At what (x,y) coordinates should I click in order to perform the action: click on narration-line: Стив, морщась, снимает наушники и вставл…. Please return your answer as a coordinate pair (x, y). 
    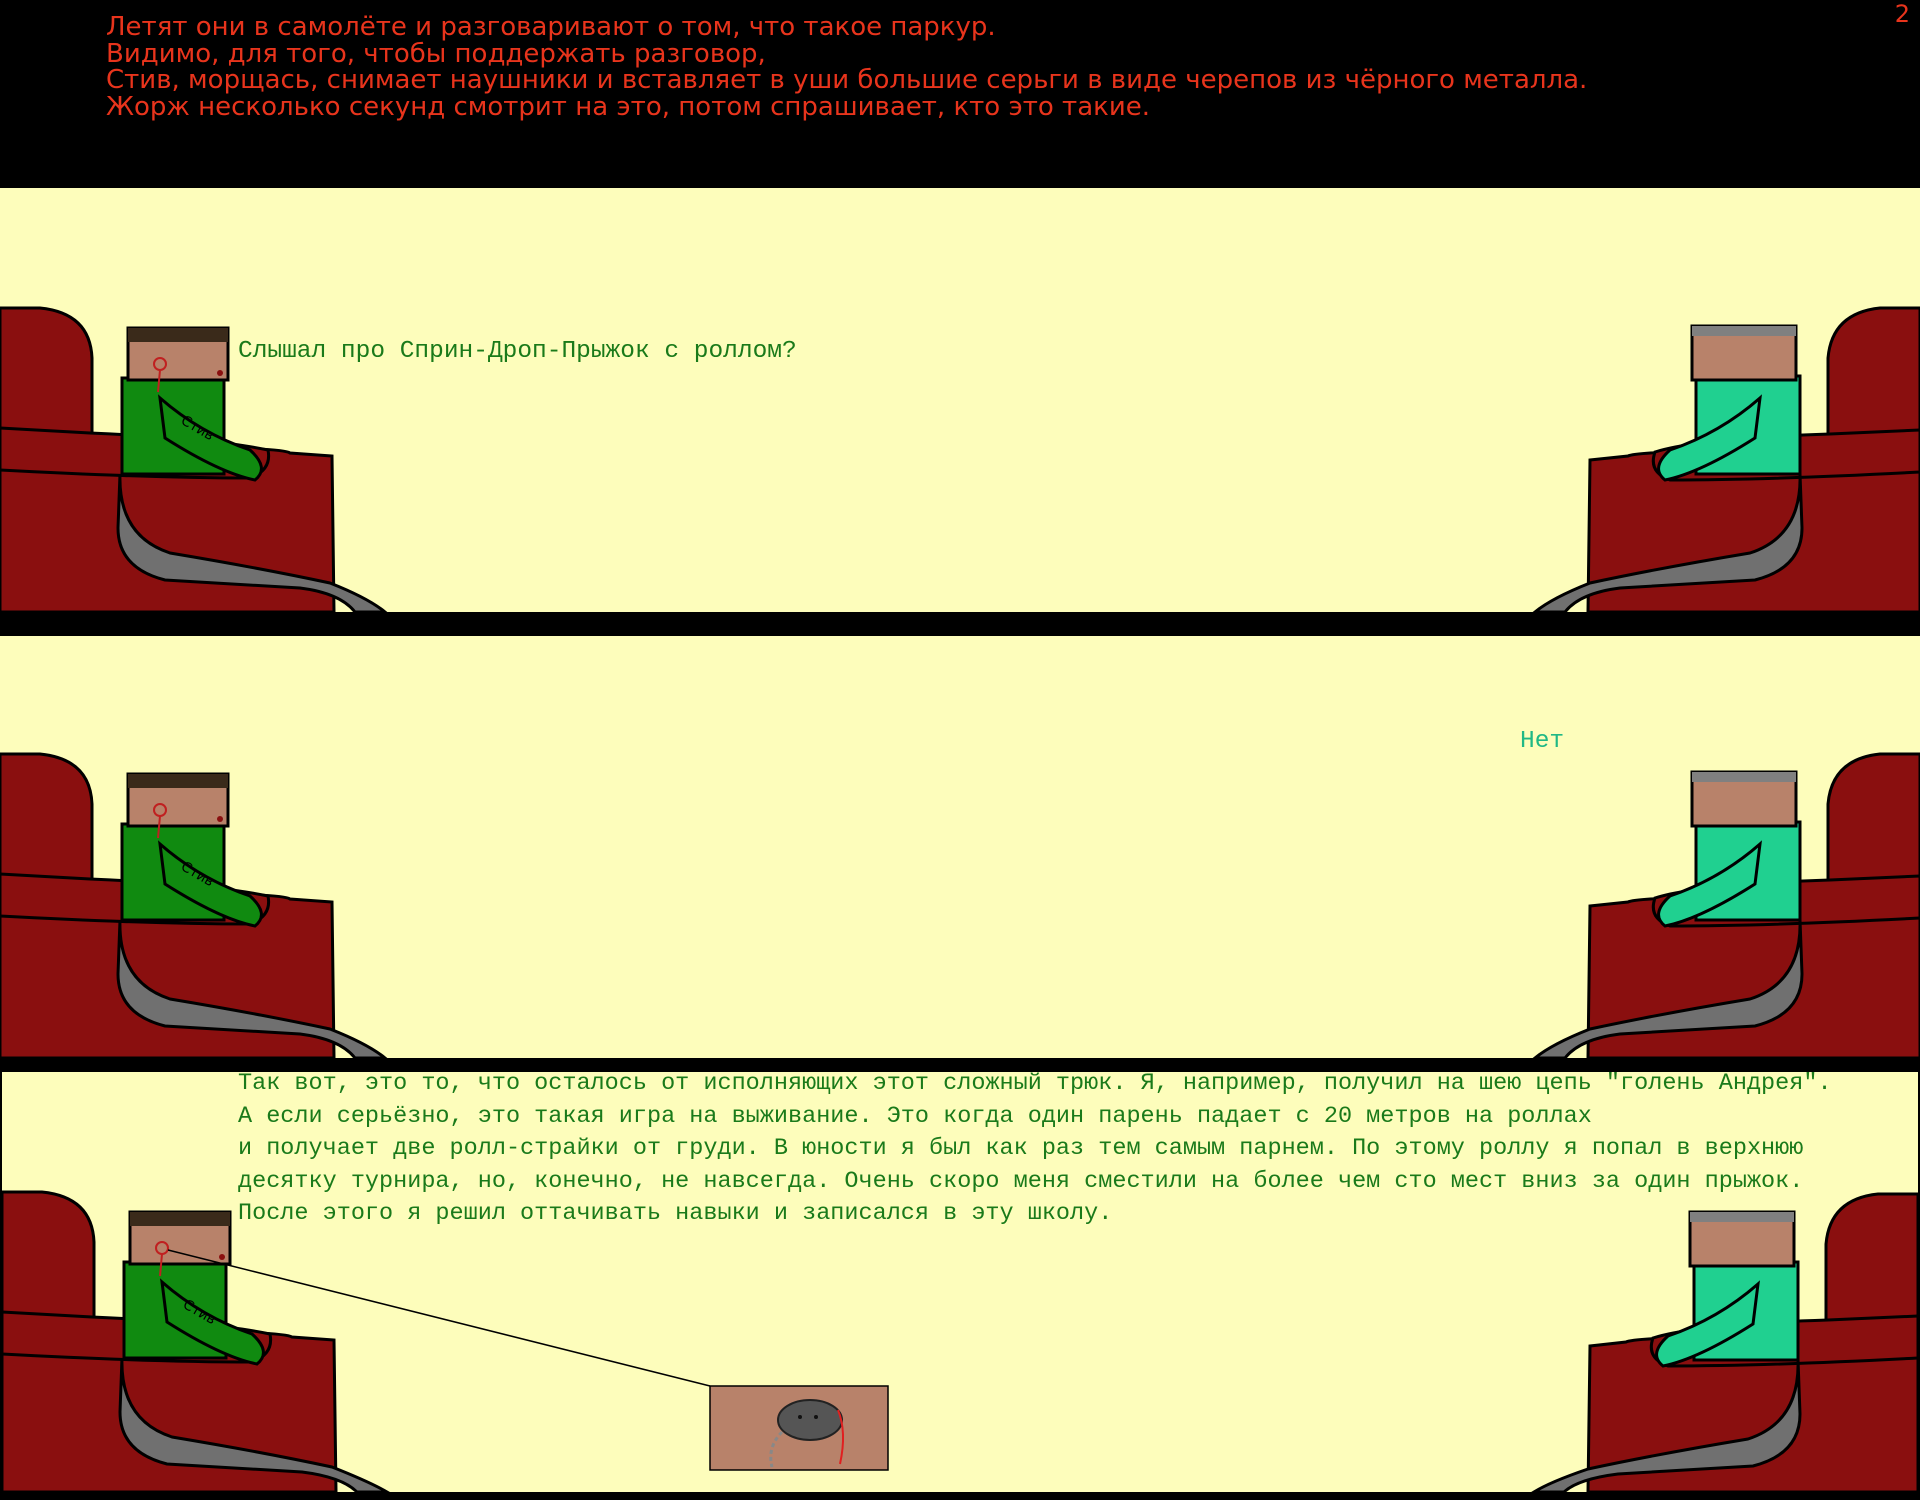
    Looking at the image, I should click on (847, 80).